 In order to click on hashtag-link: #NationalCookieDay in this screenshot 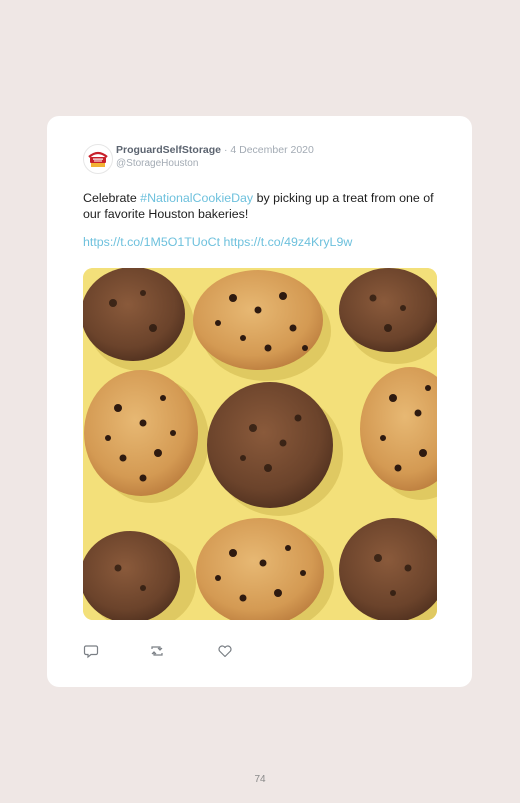, I will do `click(196, 198)`.